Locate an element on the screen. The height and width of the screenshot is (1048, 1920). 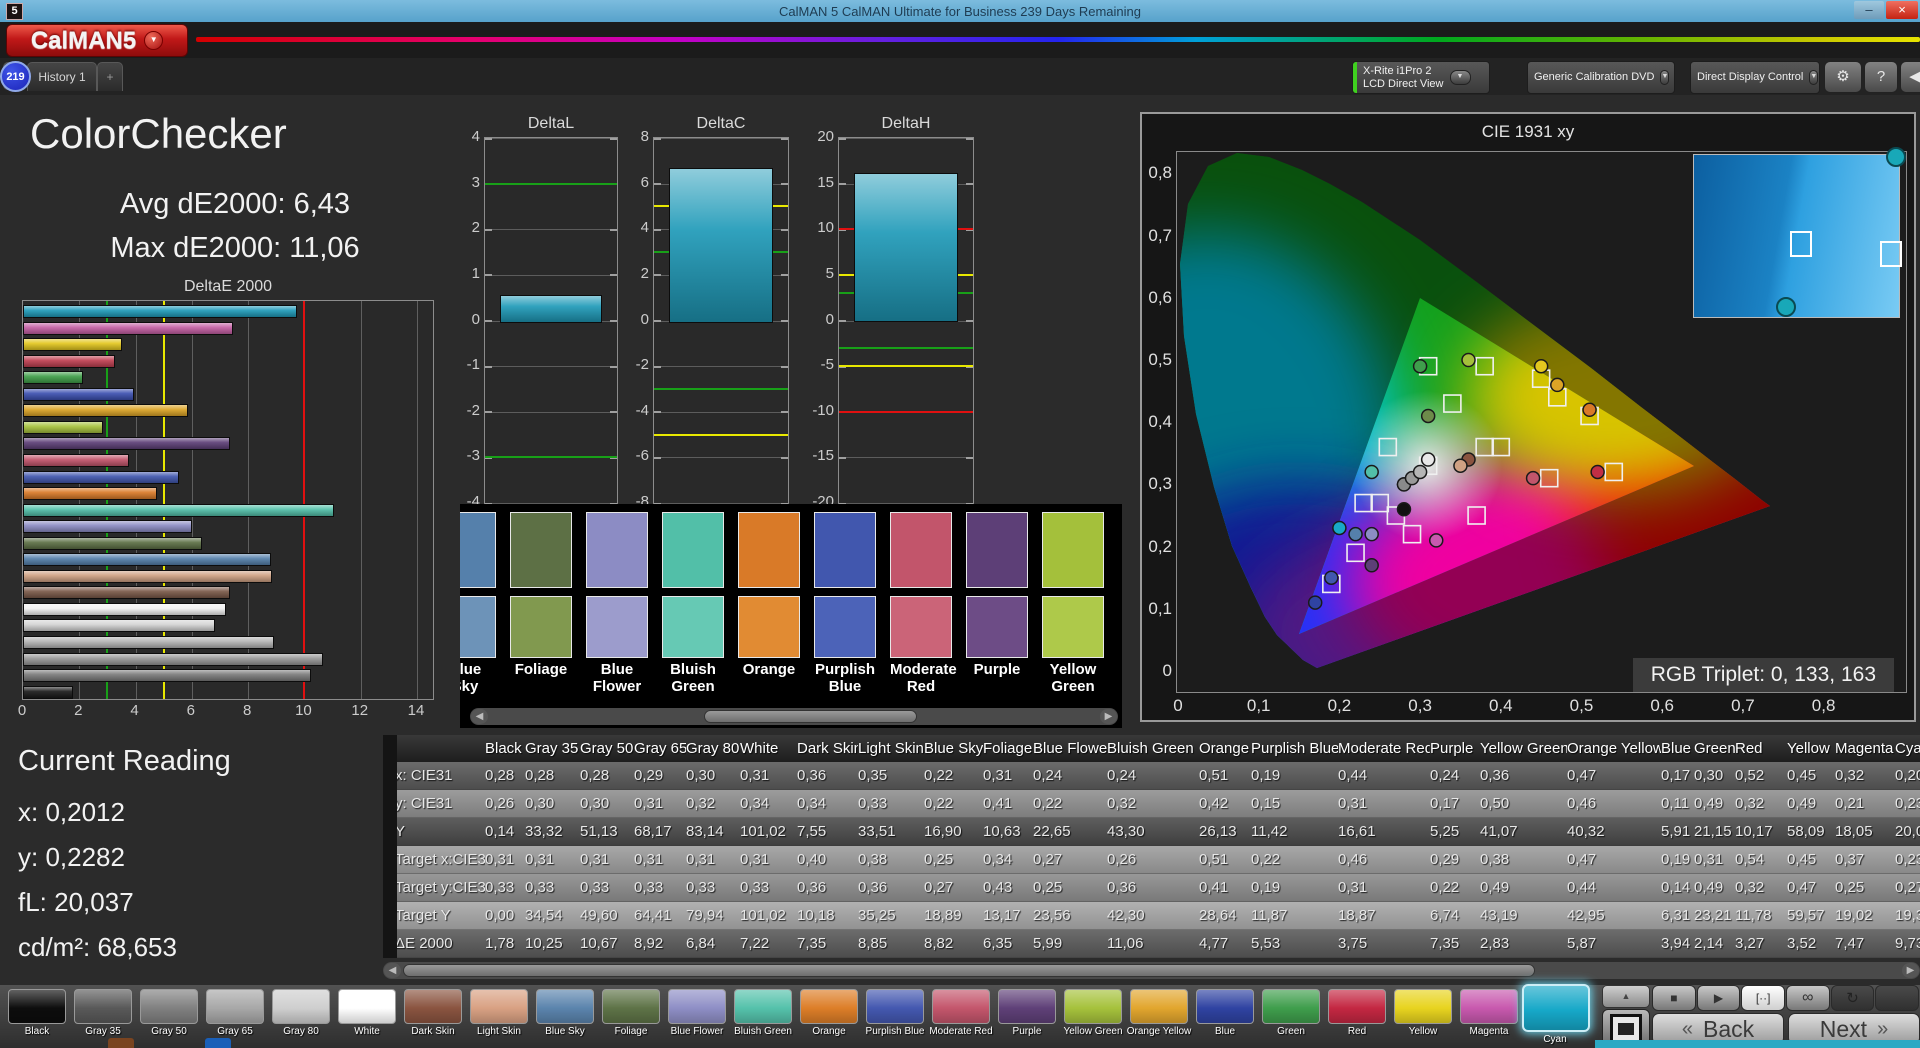
pattern-swatch-light-skin: Light Skin is located at coordinates (499, 1017).